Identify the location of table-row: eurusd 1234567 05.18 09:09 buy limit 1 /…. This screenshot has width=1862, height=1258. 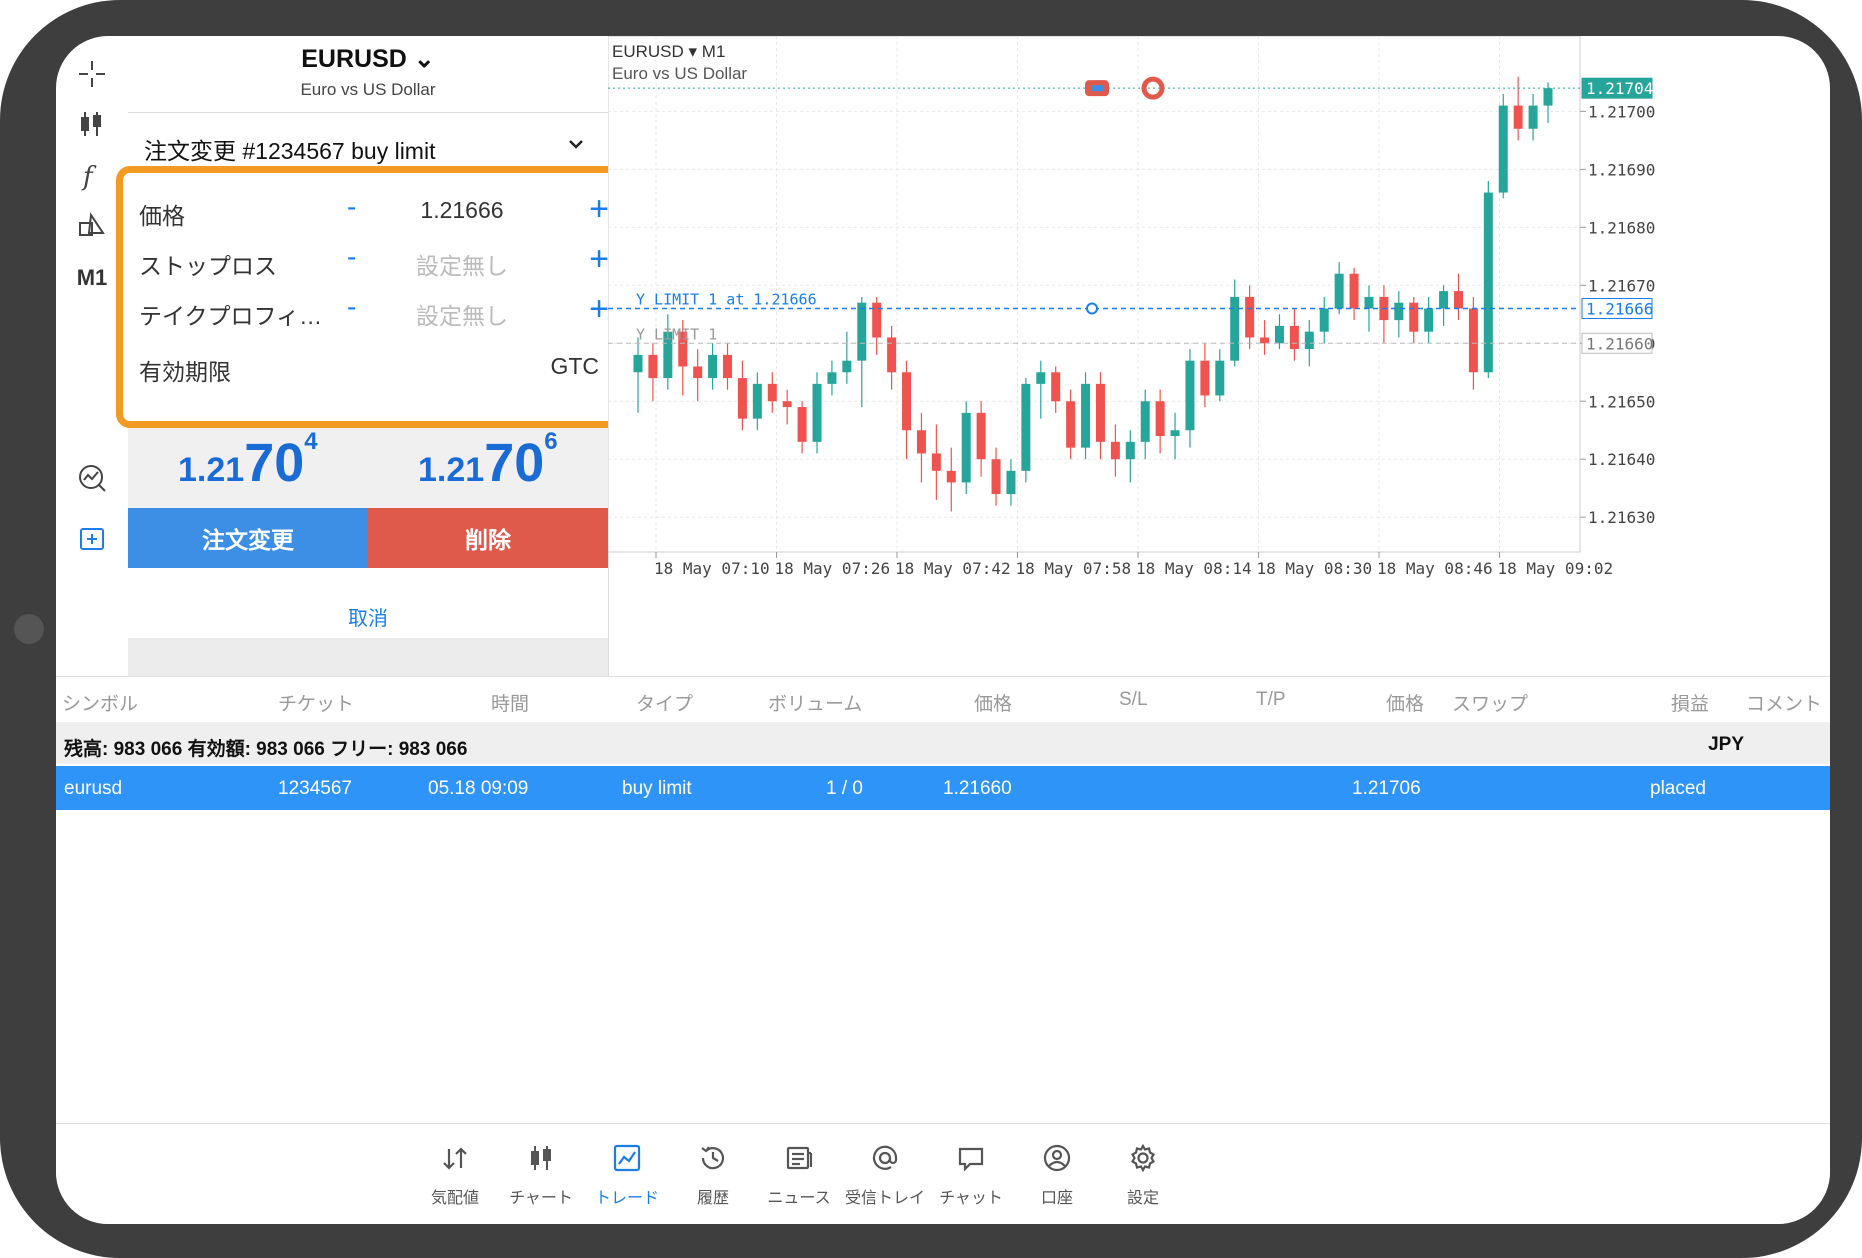
(943, 788).